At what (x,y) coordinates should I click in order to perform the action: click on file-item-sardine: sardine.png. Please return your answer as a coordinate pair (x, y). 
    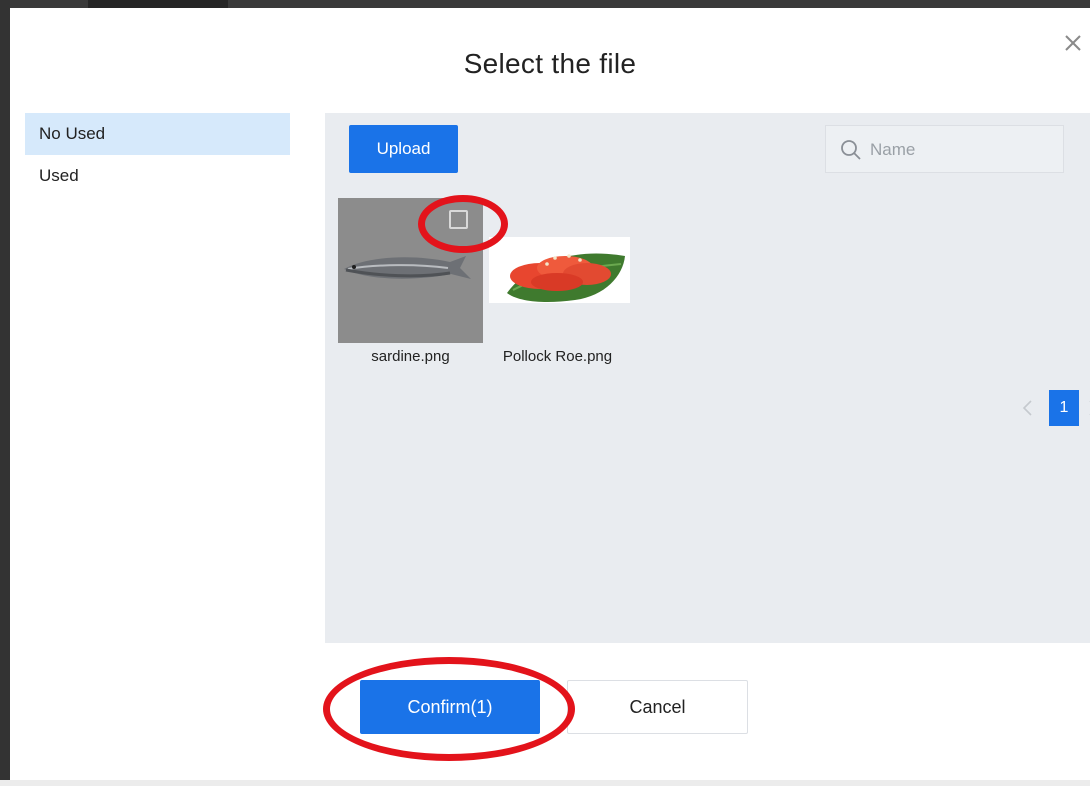
    Looking at the image, I should click on (410, 281).